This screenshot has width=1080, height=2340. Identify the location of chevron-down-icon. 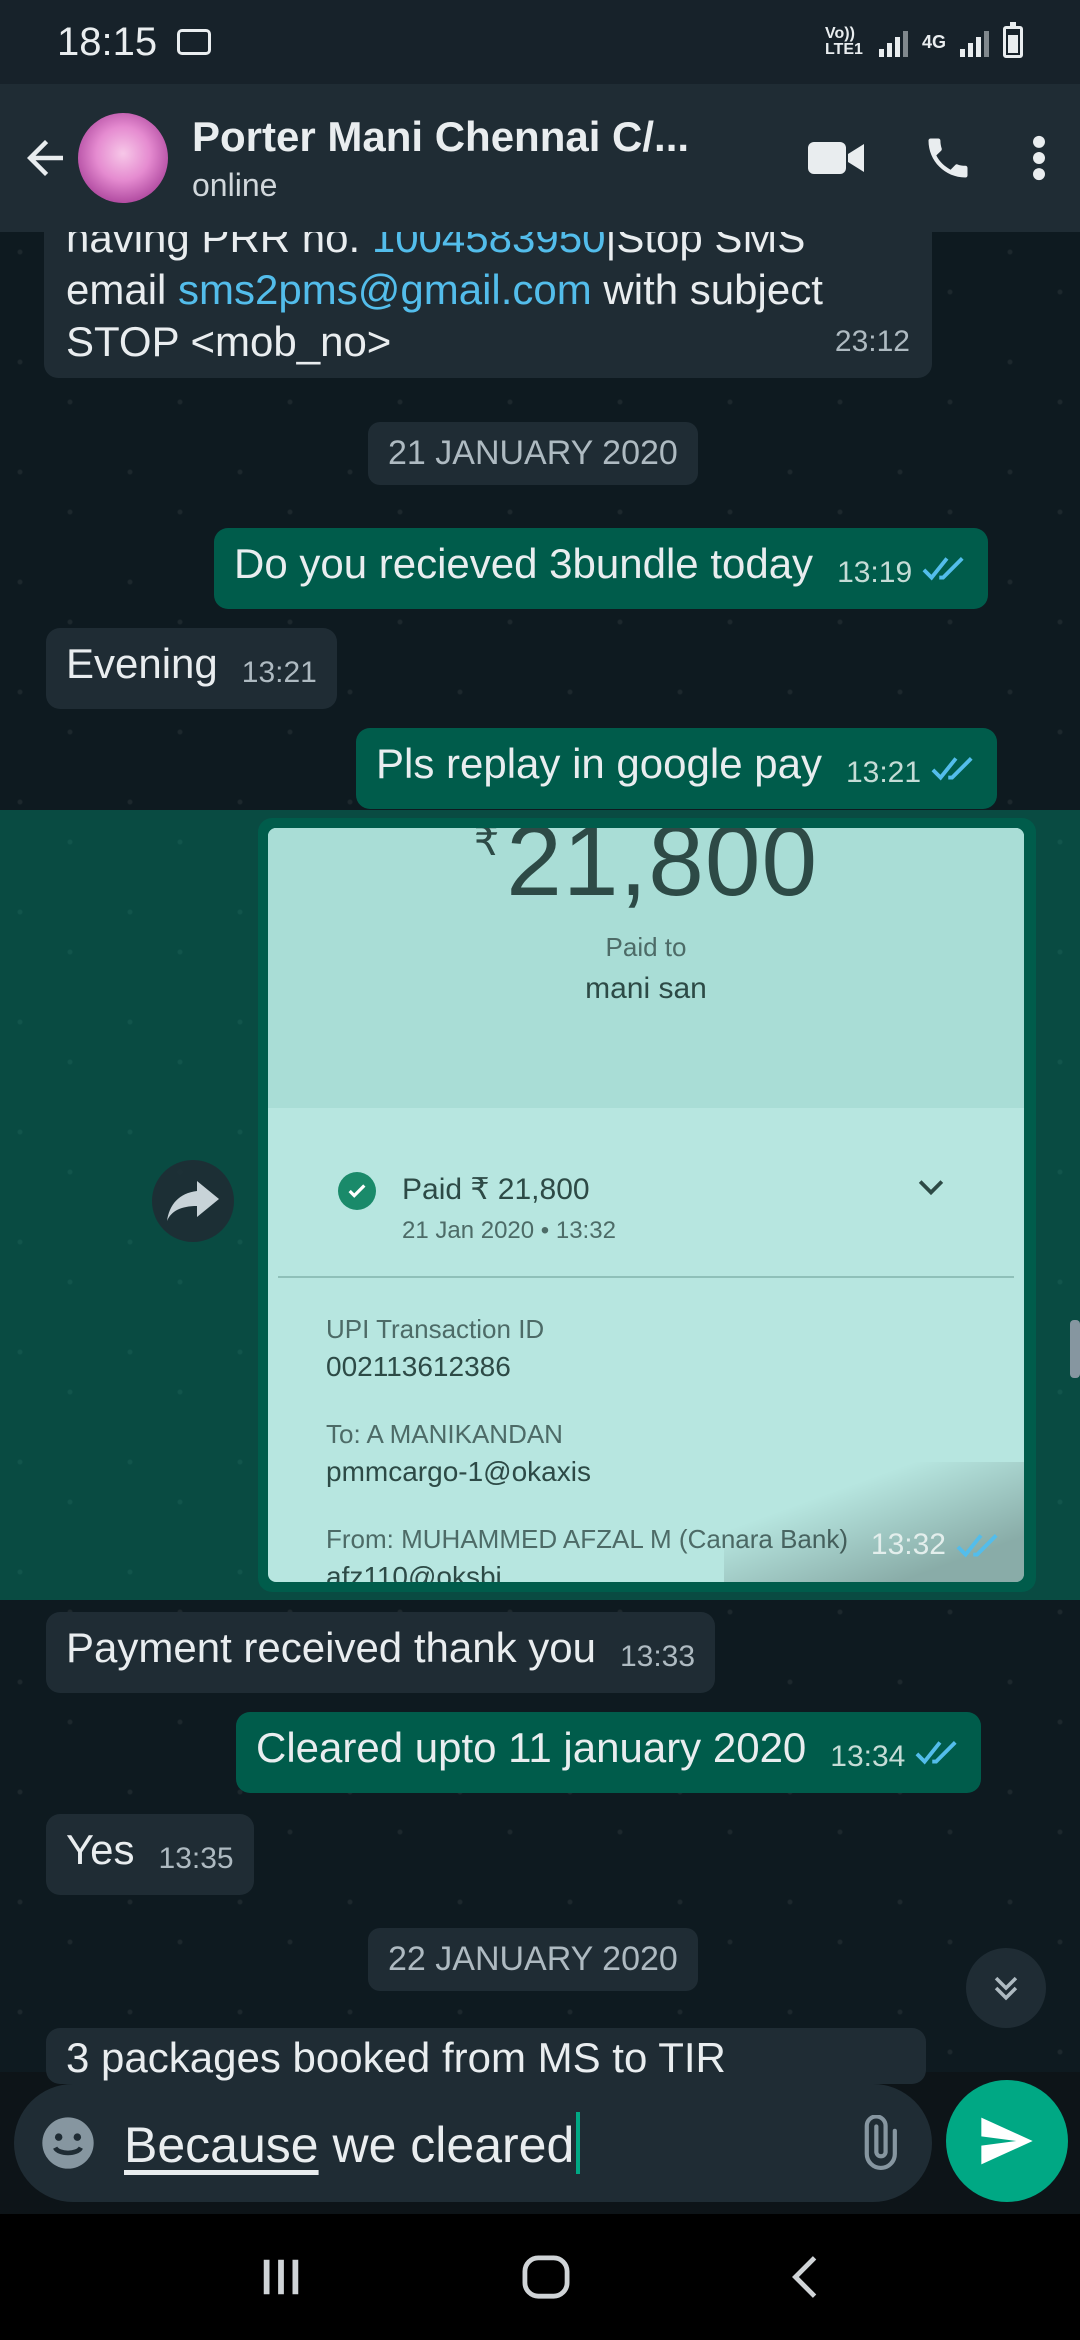
(931, 1188).